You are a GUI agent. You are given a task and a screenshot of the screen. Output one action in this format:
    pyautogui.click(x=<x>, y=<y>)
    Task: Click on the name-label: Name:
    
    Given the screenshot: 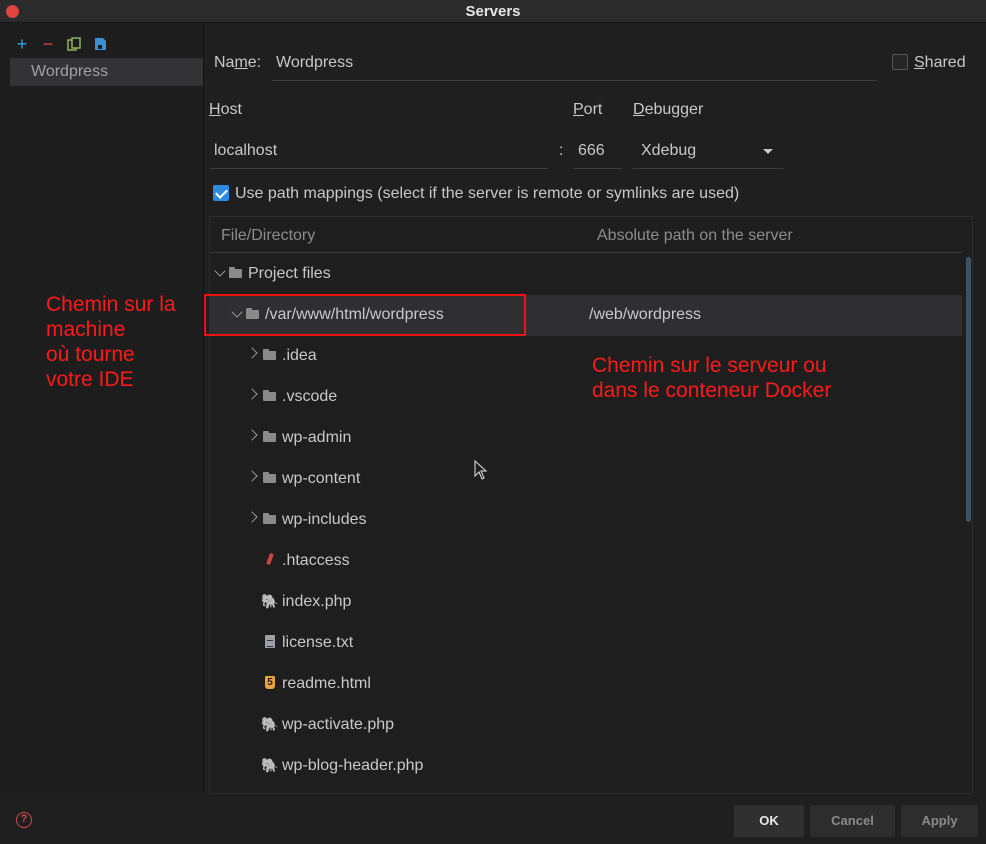 What is the action you would take?
    pyautogui.click(x=238, y=62)
    